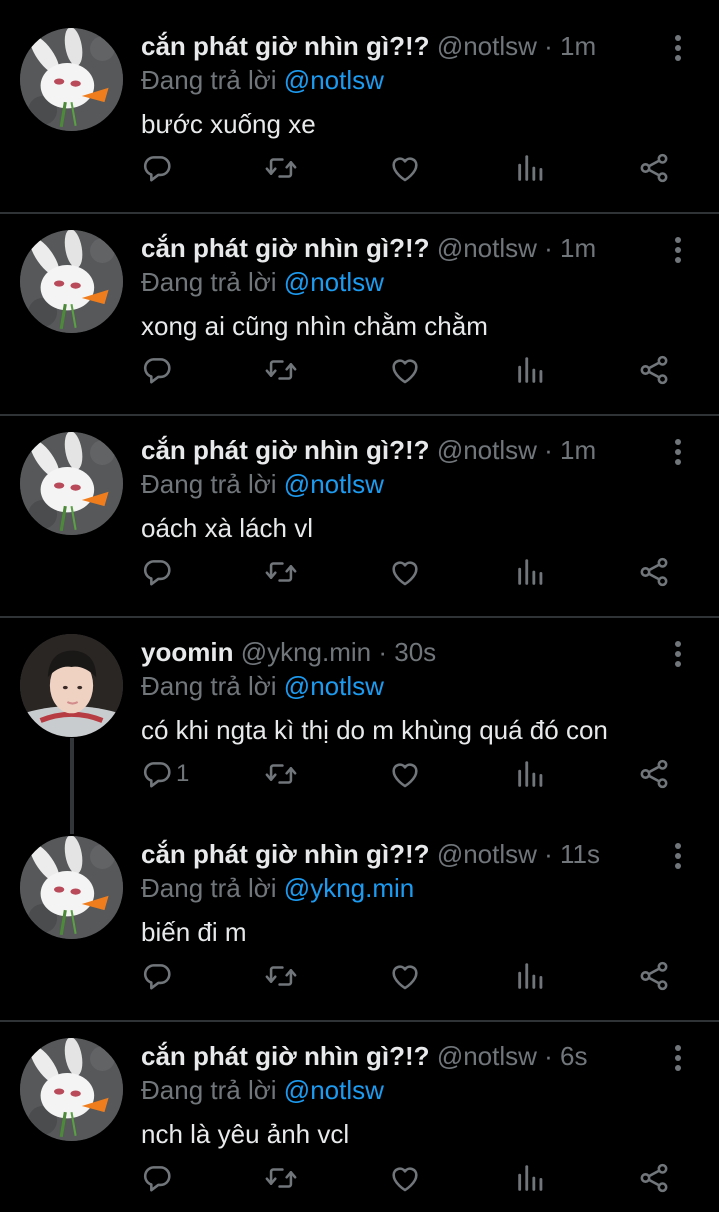  Describe the element at coordinates (306, 652) in the screenshot. I see `user-handle: @ykng.min` at that location.